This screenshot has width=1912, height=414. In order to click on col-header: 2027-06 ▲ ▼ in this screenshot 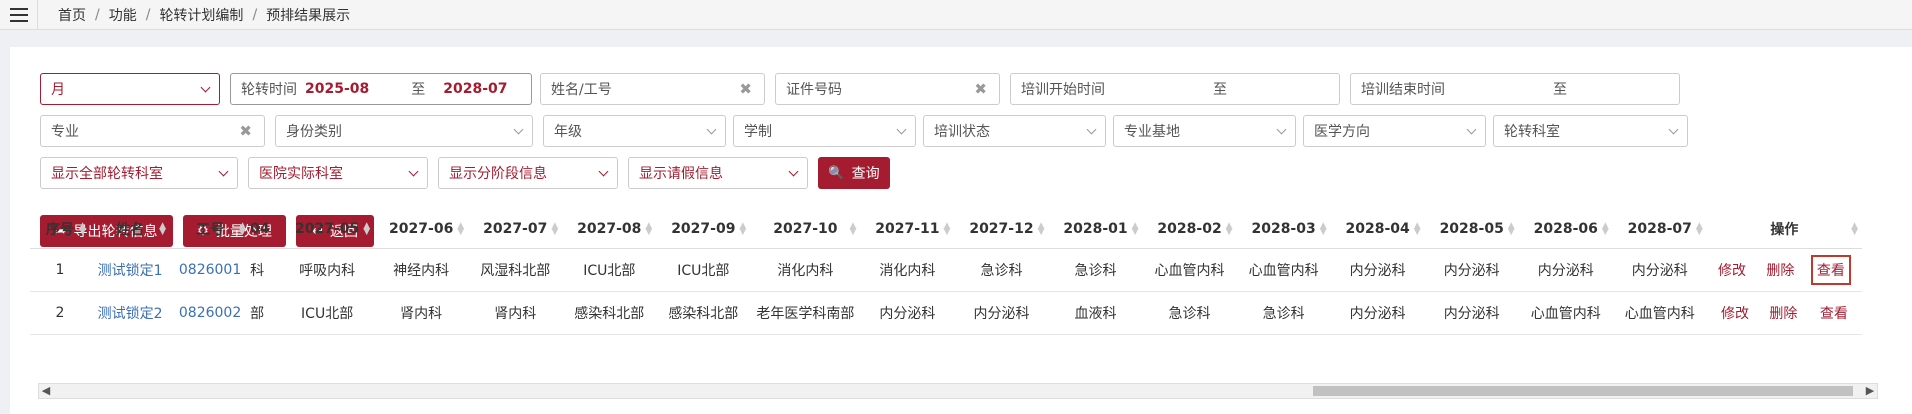, I will do `click(421, 229)`.